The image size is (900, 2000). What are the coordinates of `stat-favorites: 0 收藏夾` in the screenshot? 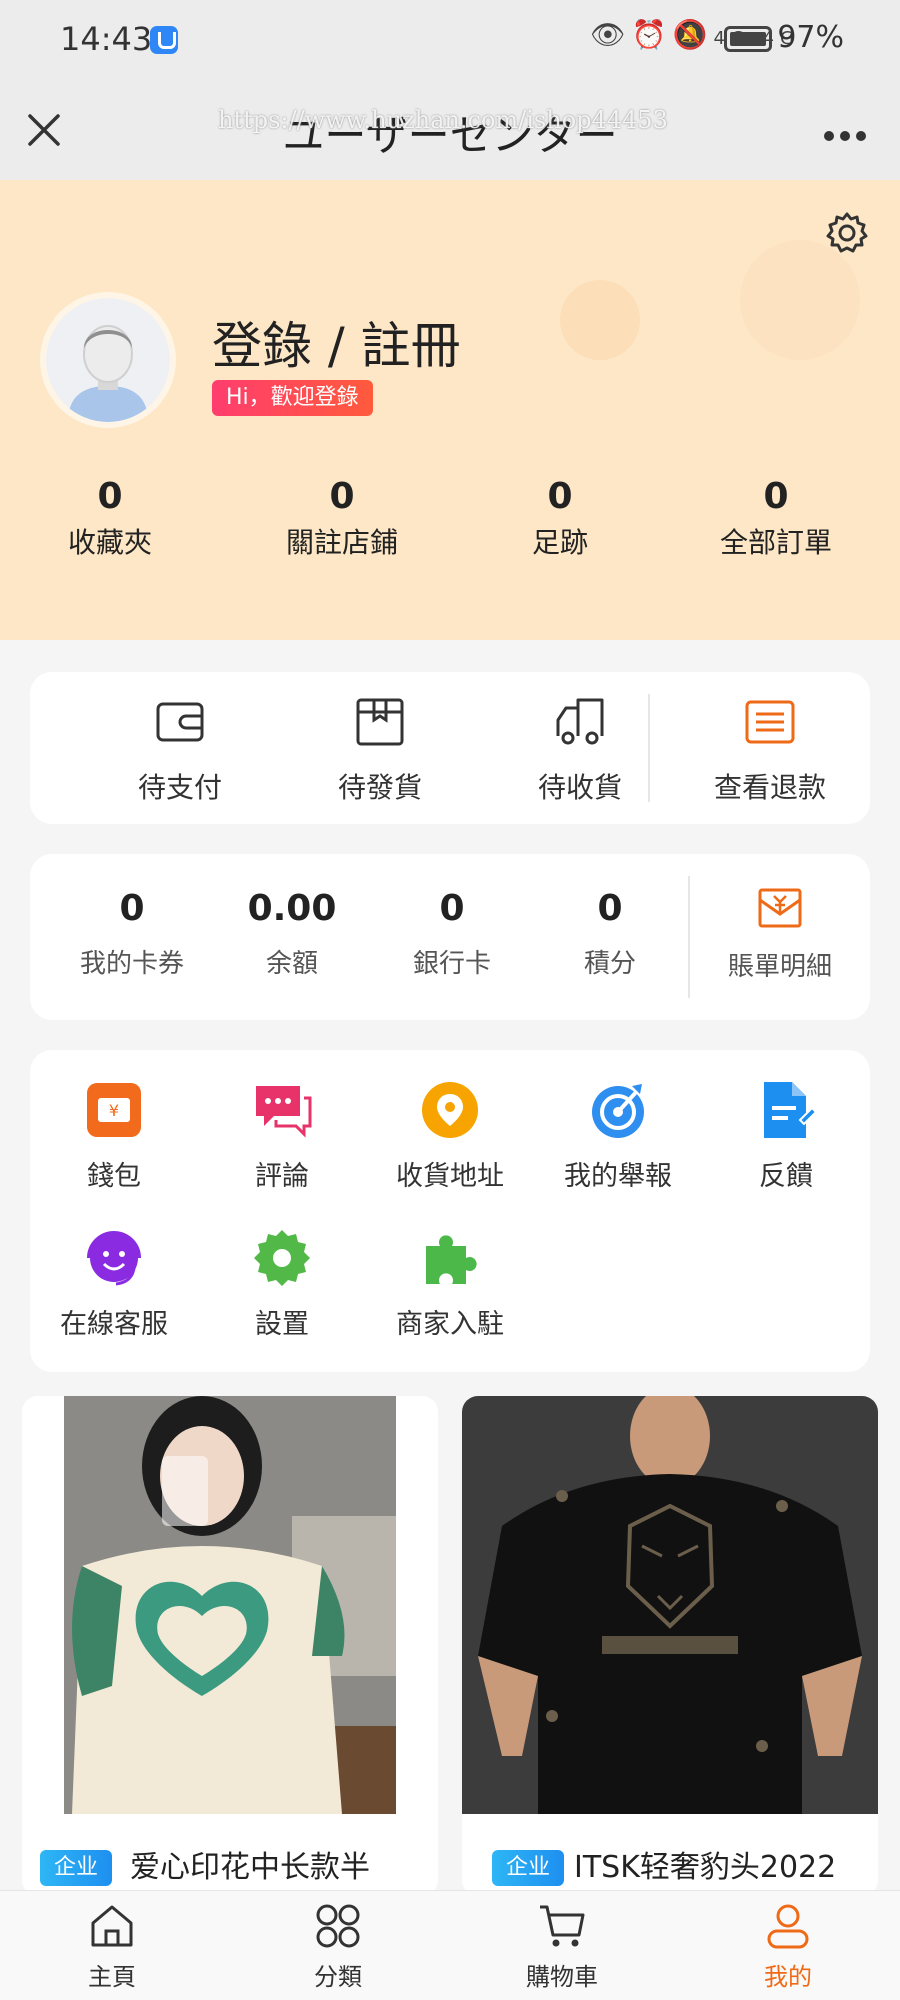 It's located at (110, 518).